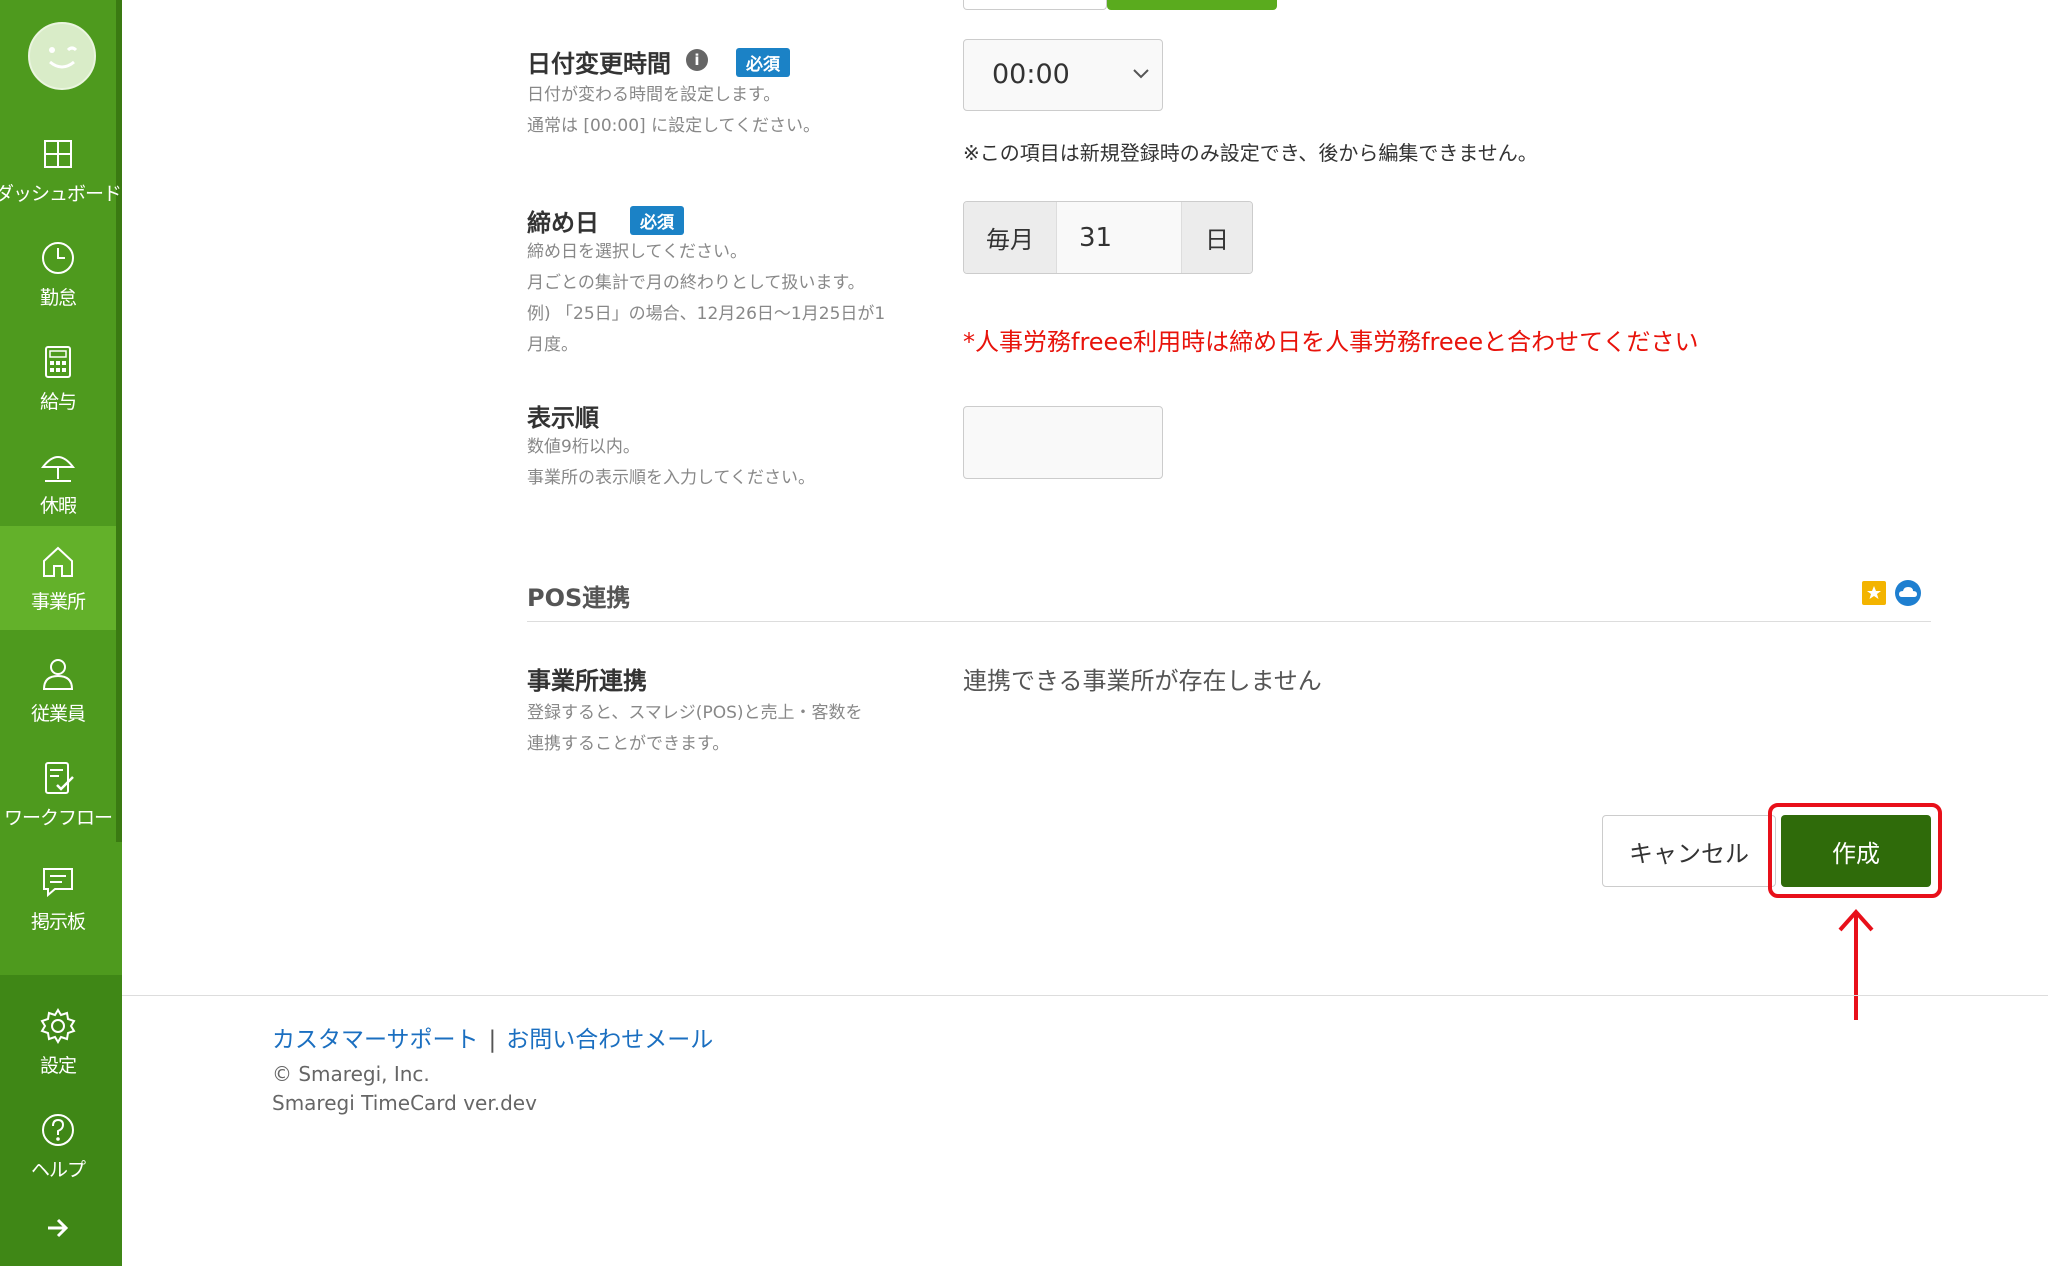 The width and height of the screenshot is (2048, 1266). Describe the element at coordinates (563, 418) in the screenshot. I see `display-order-label: 表示順` at that location.